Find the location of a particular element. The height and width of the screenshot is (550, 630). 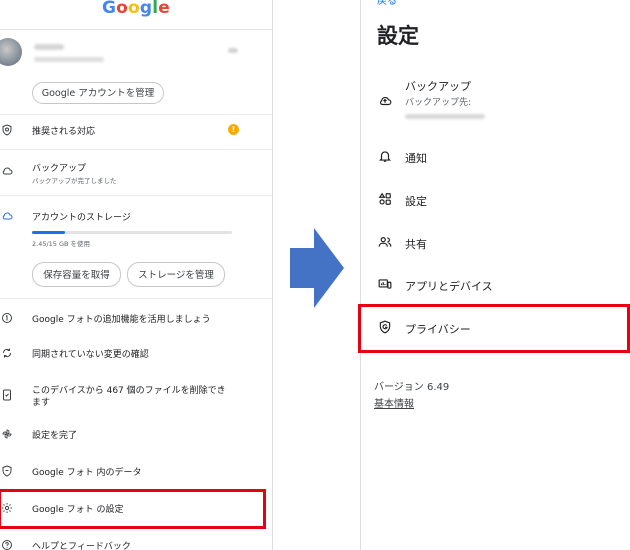

menu-label: 同期されていない変更の確認 is located at coordinates (90, 355).